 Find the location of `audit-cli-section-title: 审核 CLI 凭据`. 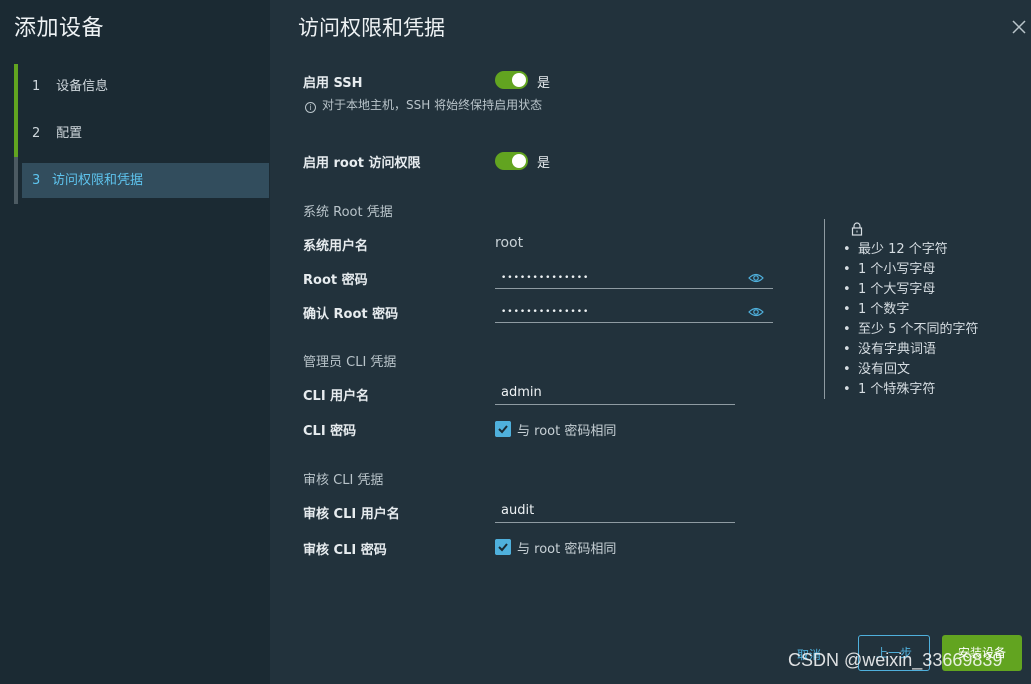

audit-cli-section-title: 审核 CLI 凭据 is located at coordinates (343, 480).